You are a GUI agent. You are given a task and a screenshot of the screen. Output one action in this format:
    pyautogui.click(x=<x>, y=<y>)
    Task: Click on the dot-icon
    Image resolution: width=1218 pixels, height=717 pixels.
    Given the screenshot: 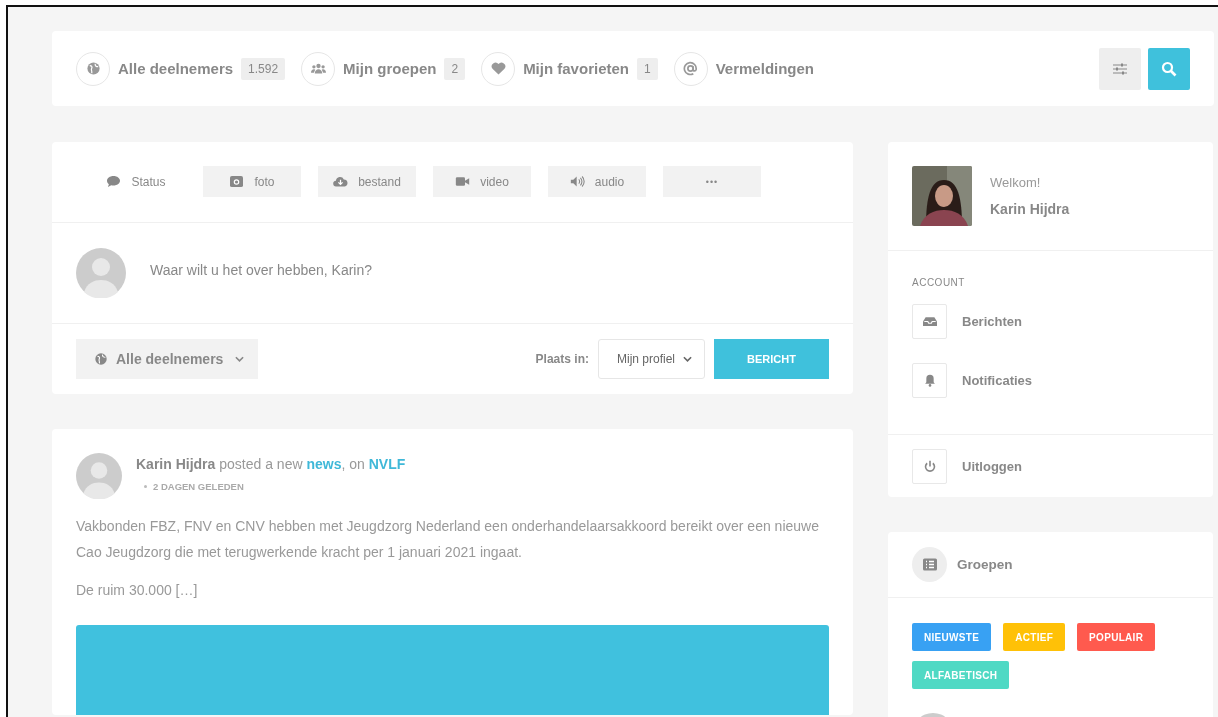 What is the action you would take?
    pyautogui.click(x=145, y=486)
    